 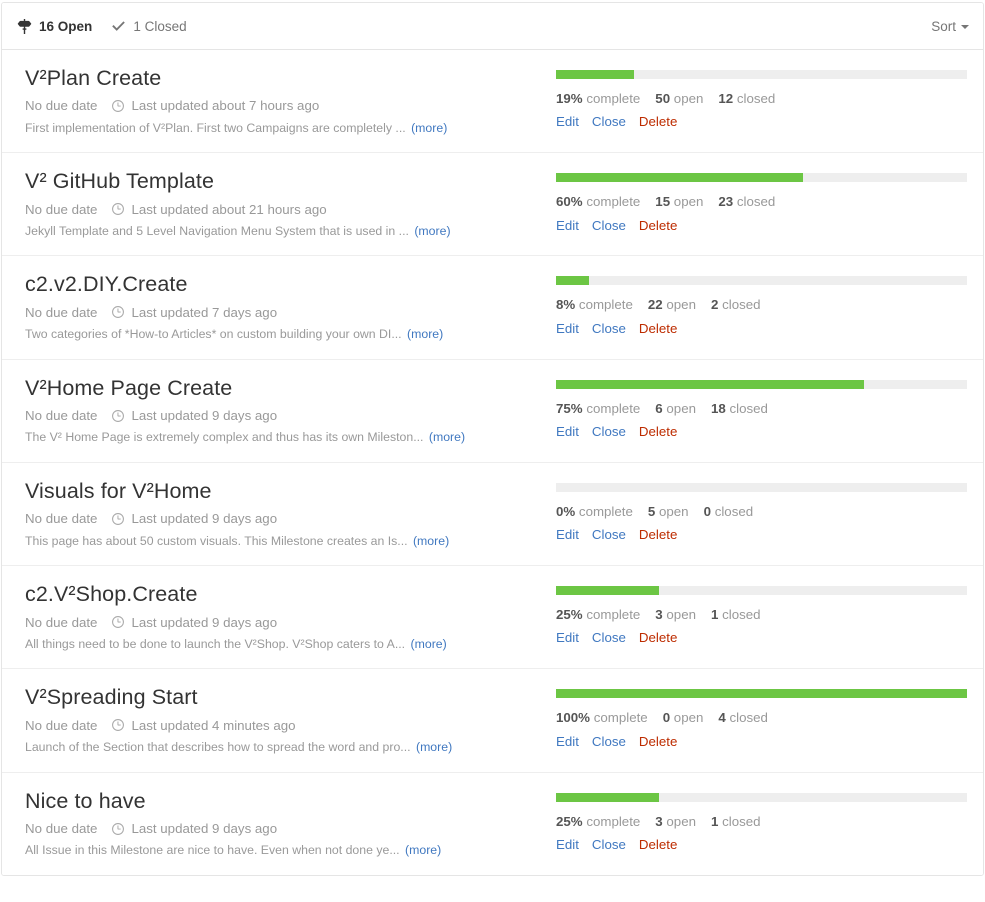 What do you see at coordinates (61, 416) in the screenshot?
I see `milestone-due-date: No due date` at bounding box center [61, 416].